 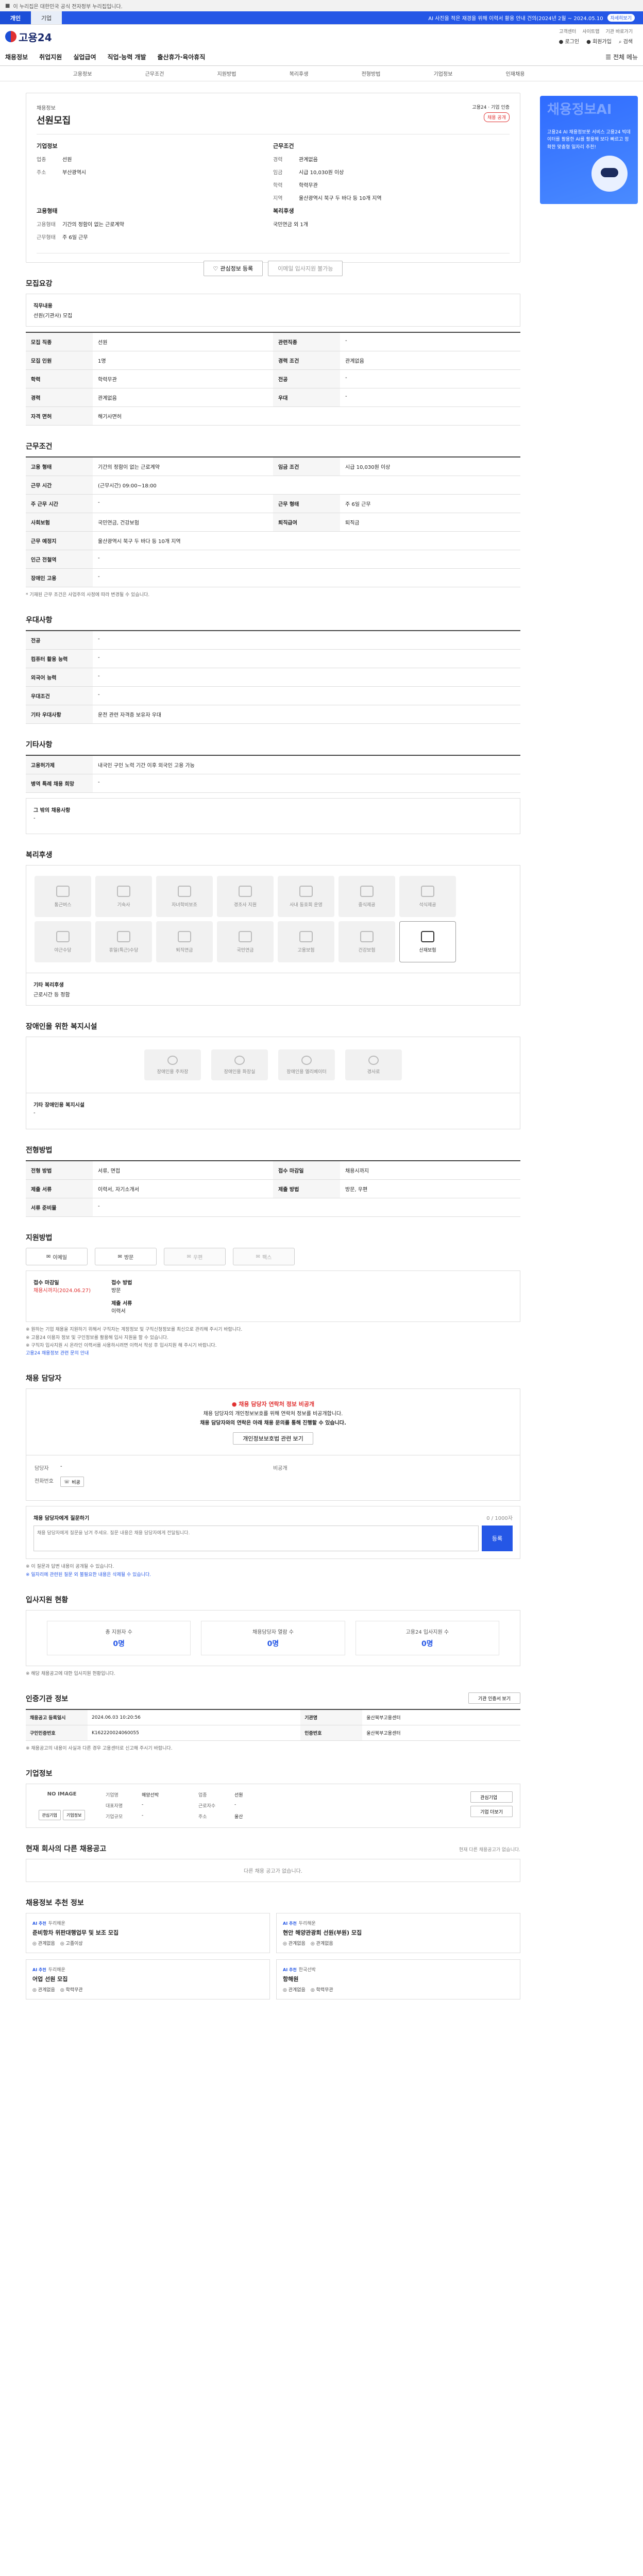 What do you see at coordinates (430, 504) in the screenshot?
I see `row-value: 주 6일 근무` at bounding box center [430, 504].